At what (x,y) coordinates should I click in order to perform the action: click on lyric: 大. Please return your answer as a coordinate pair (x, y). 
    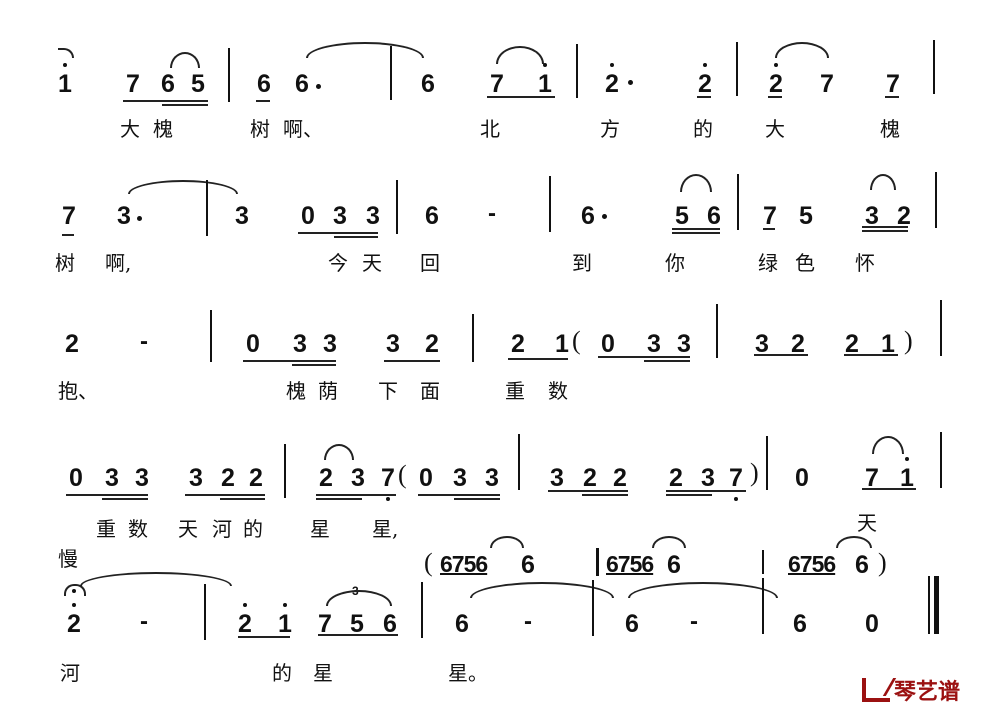
    Looking at the image, I should click on (775, 129).